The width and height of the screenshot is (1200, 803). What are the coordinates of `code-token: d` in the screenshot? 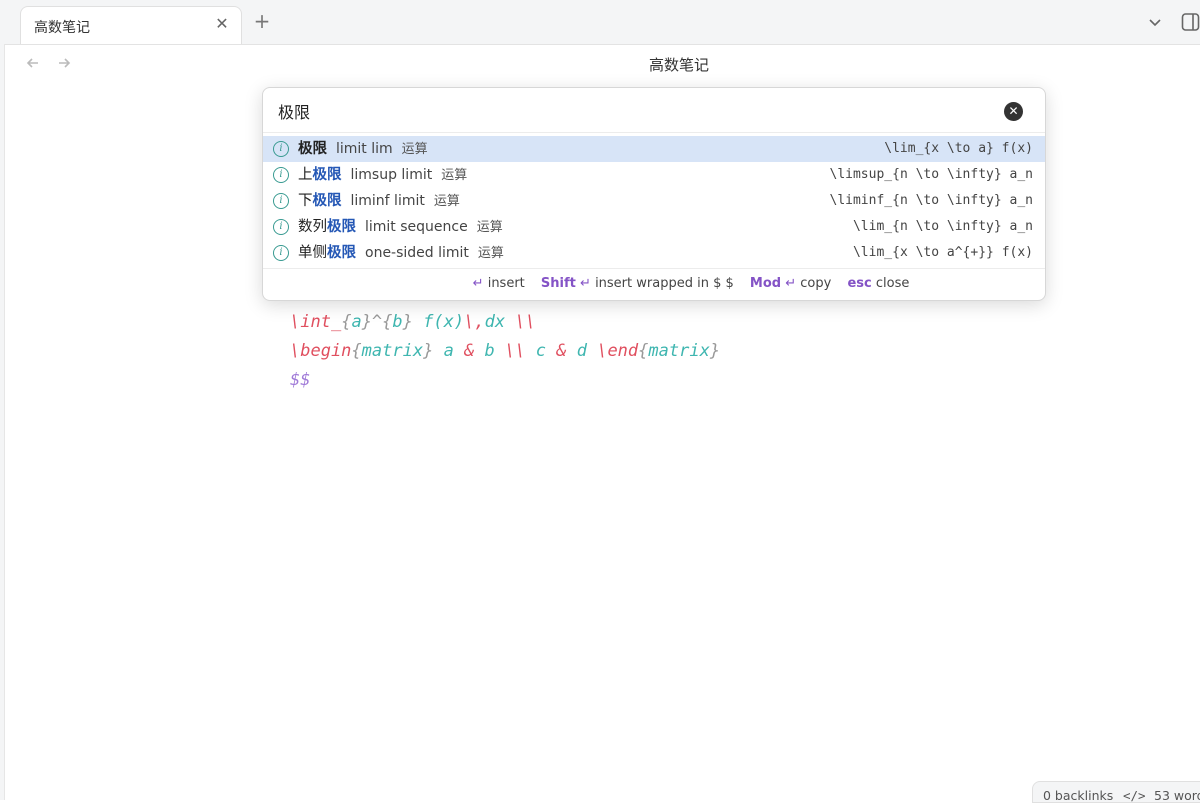 It's located at (587, 351).